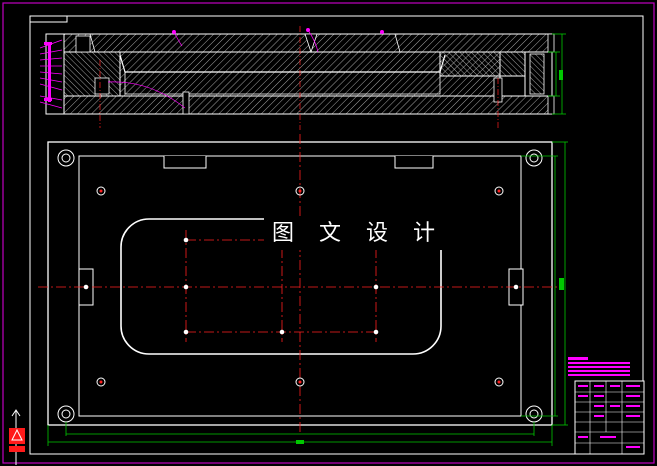 The height and width of the screenshot is (466, 657). What do you see at coordinates (358, 234) in the screenshot?
I see `watermark-text: 图 文 设 计` at bounding box center [358, 234].